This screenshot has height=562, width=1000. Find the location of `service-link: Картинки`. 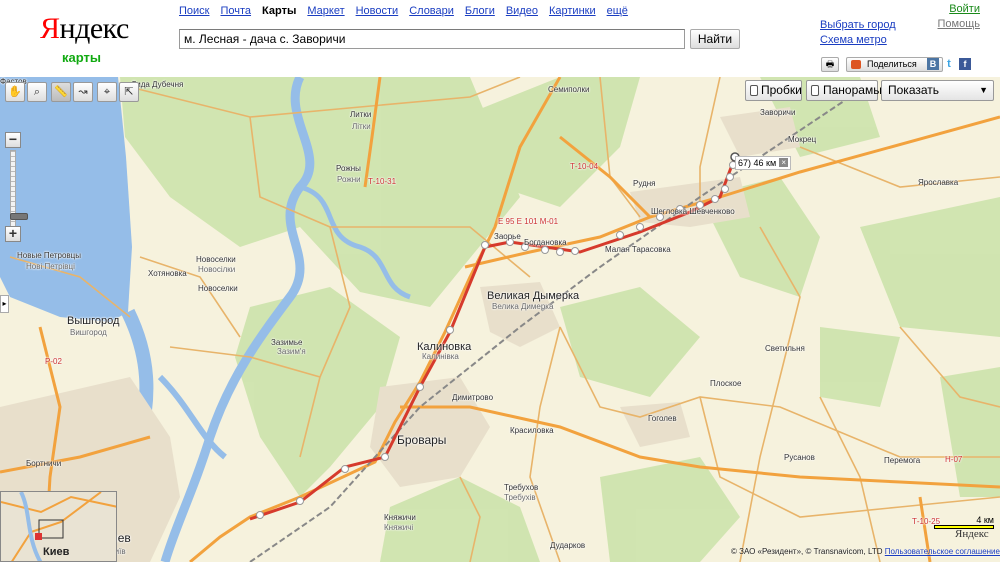

service-link: Картинки is located at coordinates (572, 11).